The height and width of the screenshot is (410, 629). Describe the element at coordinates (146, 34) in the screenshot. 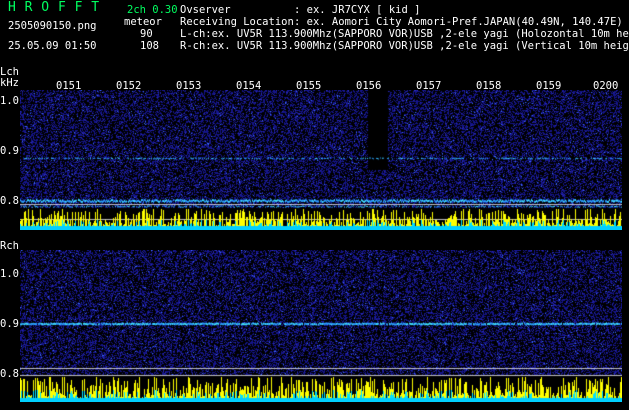

I see `lch-count: 90` at that location.